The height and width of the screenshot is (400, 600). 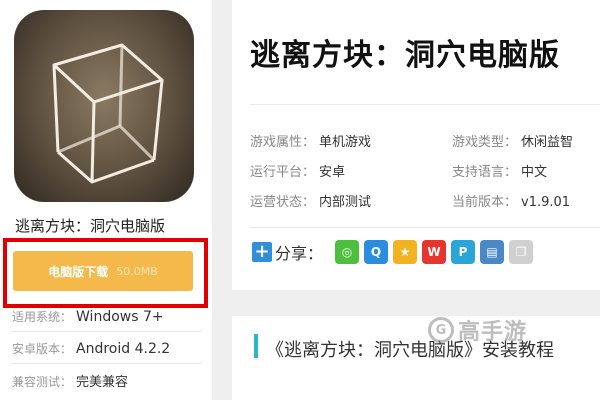 I want to click on share-label: 分享：, so click(x=299, y=253).